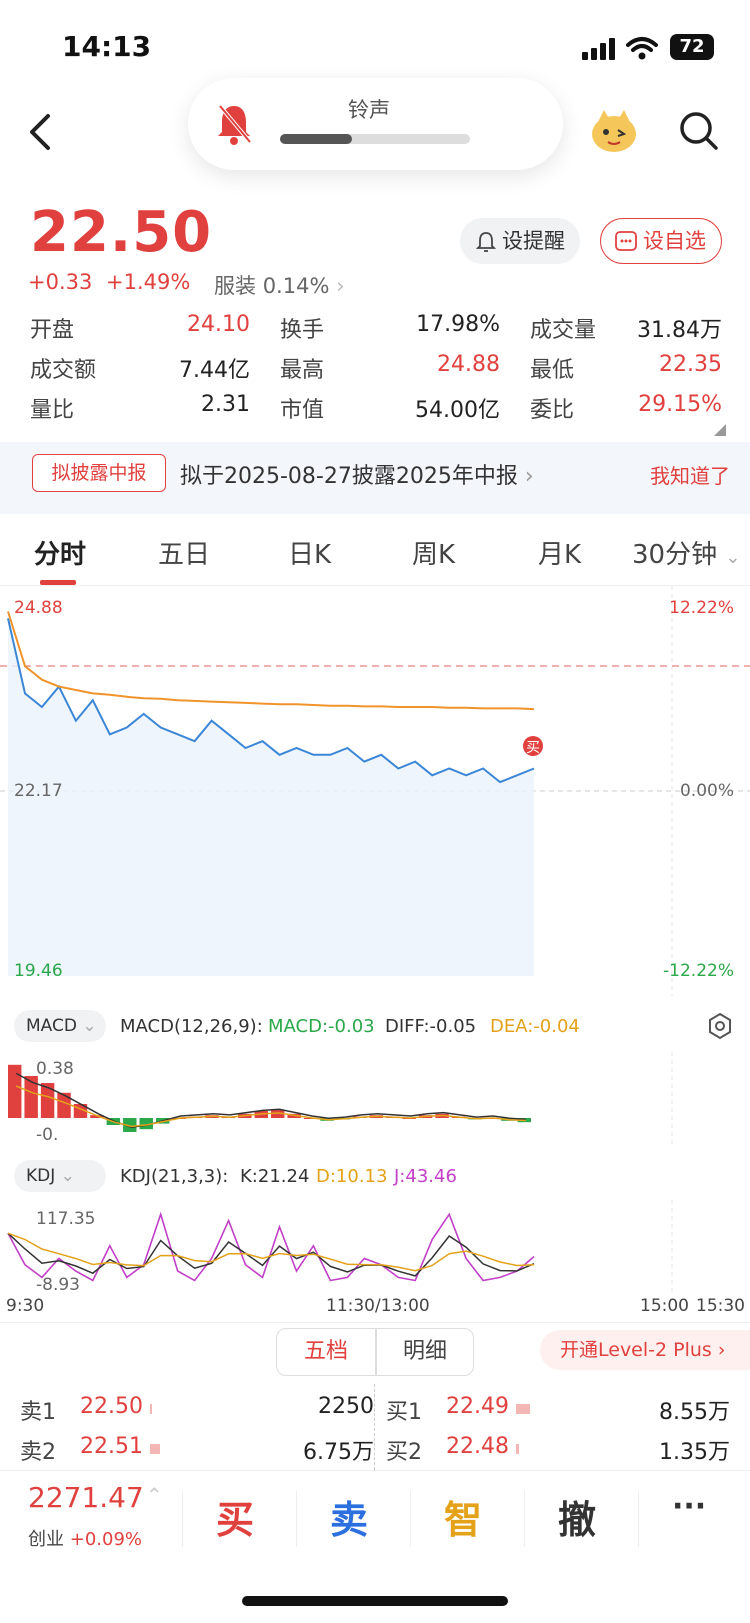 Image resolution: width=750 pixels, height=1623 pixels. What do you see at coordinates (349, 1516) in the screenshot?
I see `sell-button: 卖` at bounding box center [349, 1516].